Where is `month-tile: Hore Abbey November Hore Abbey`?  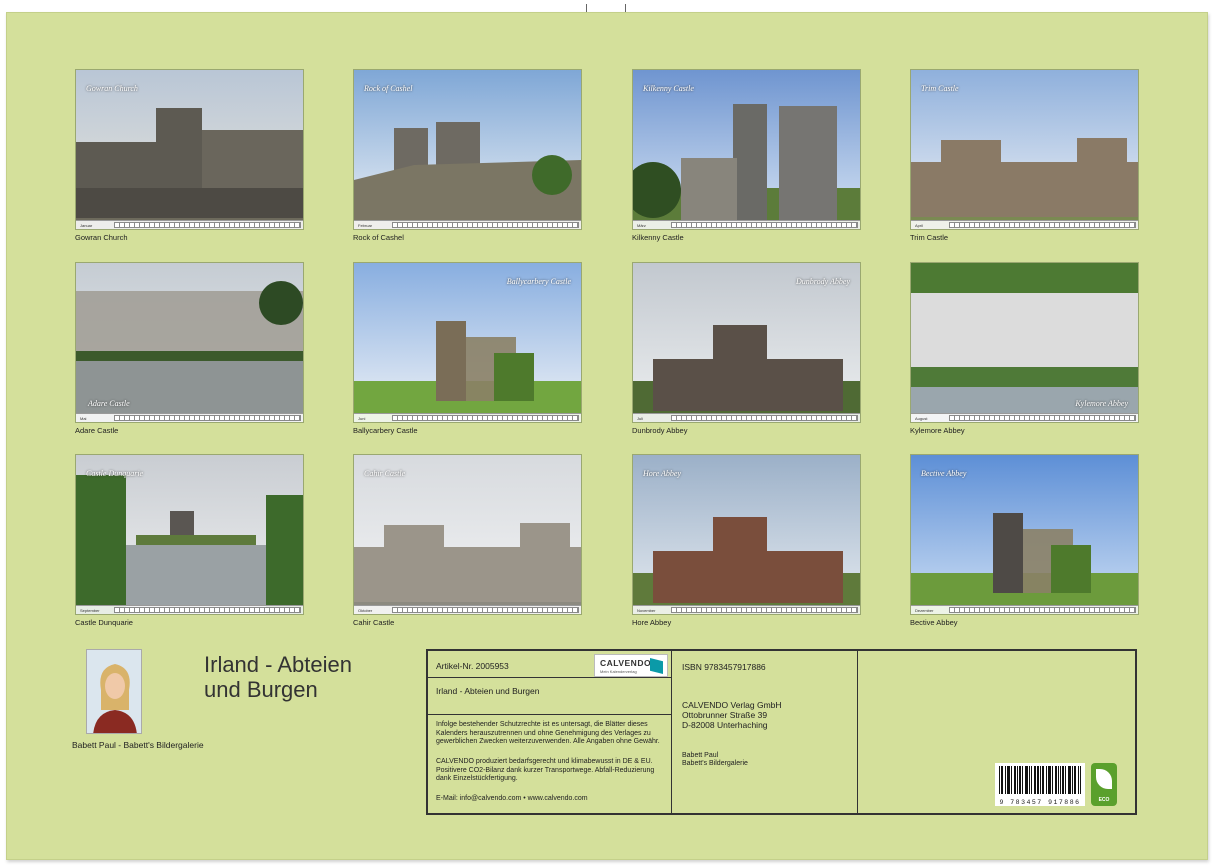
month-tile: Hore Abbey November Hore Abbey is located at coordinates (746, 540).